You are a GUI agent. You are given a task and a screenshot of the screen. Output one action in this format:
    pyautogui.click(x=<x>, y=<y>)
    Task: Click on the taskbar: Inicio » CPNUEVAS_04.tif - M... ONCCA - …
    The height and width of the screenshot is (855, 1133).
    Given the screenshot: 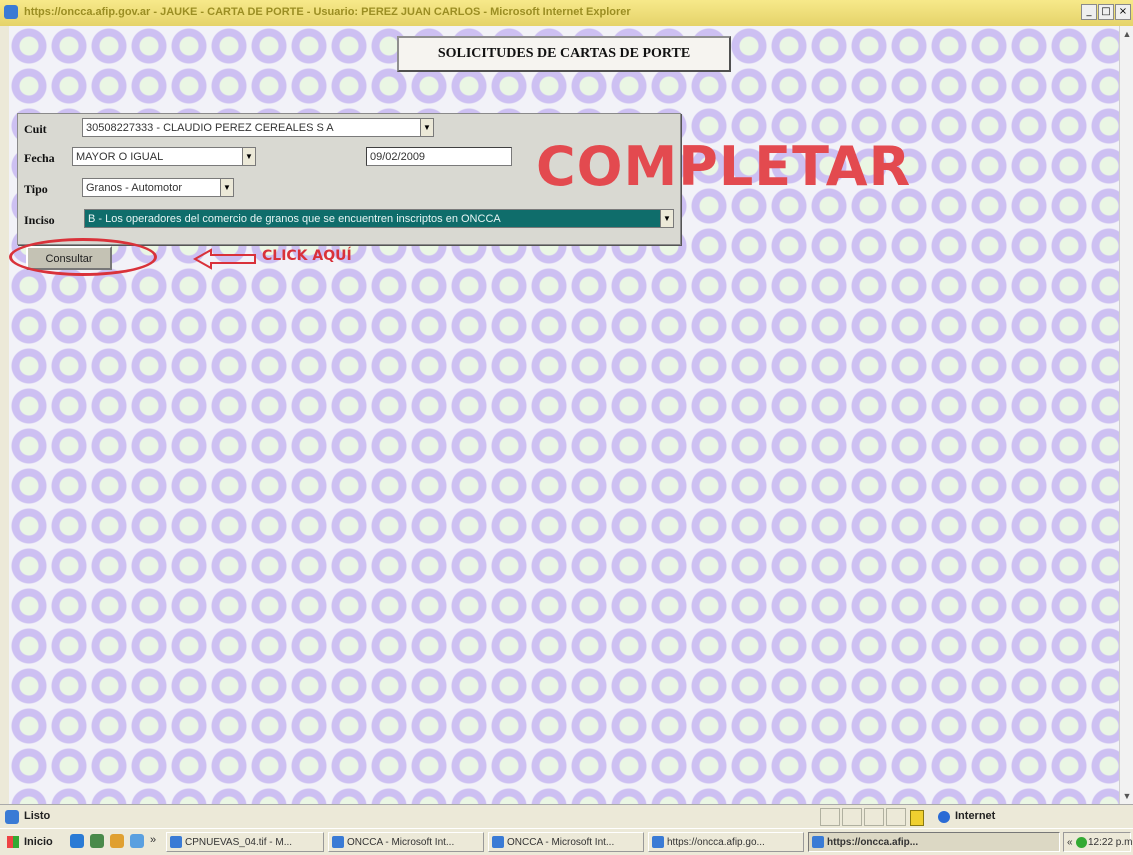 What is the action you would take?
    pyautogui.click(x=566, y=841)
    